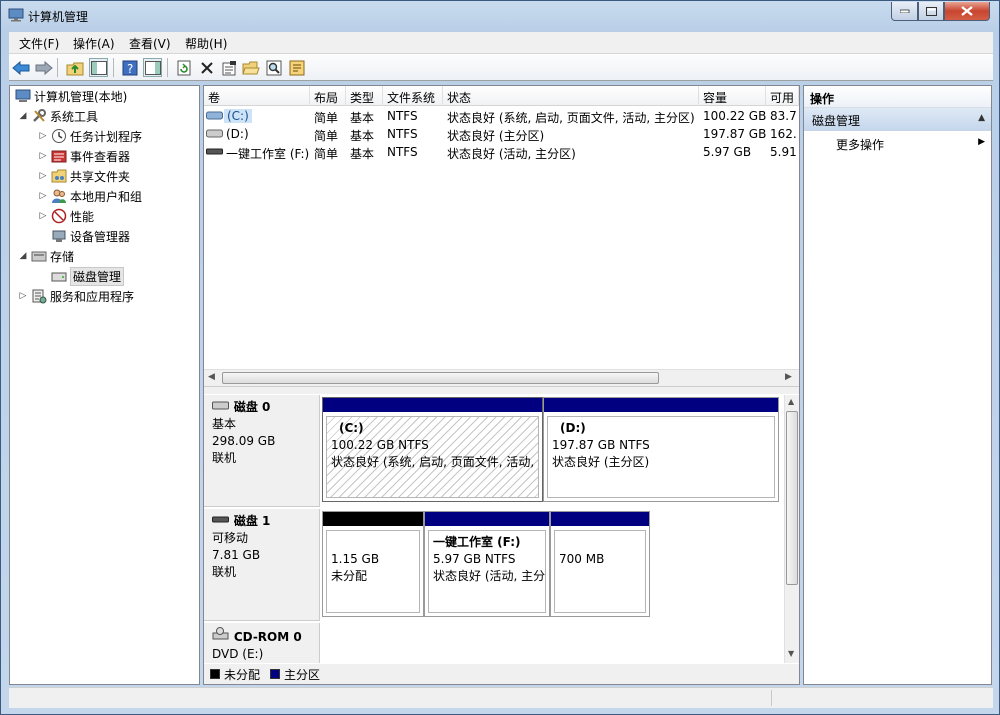 The width and height of the screenshot is (1000, 715). I want to click on cdrom-0-label: CD-ROM 0 DVD (E:), so click(262, 643).